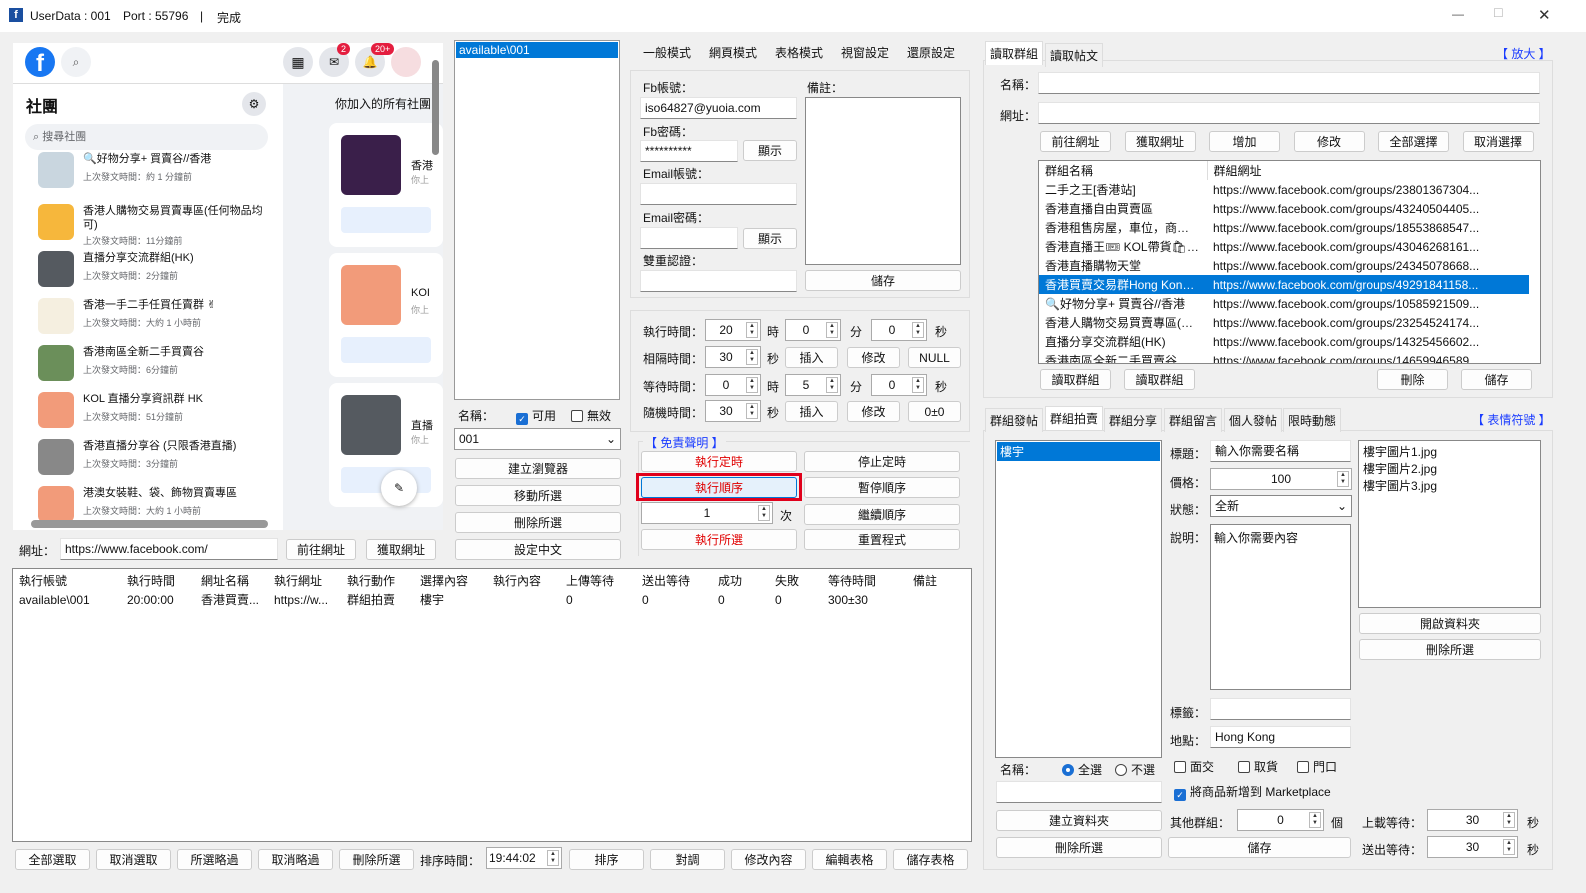 The height and width of the screenshot is (893, 1586). I want to click on select-none-radio: 不選, so click(1135, 769).